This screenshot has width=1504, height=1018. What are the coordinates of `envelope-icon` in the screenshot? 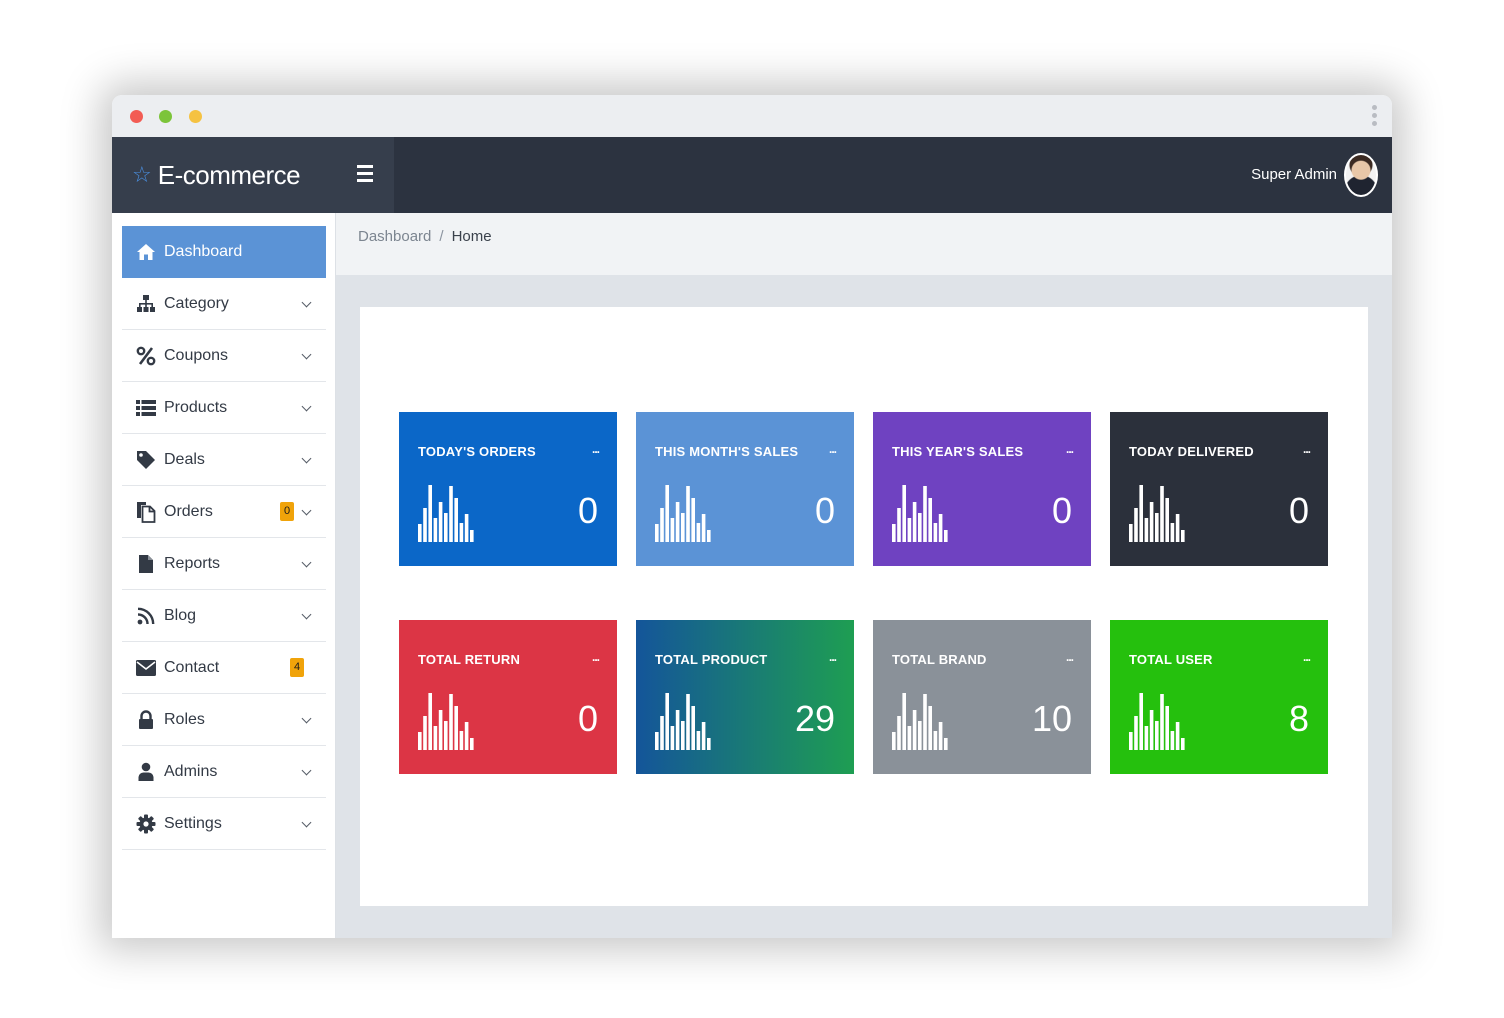 It's located at (146, 668).